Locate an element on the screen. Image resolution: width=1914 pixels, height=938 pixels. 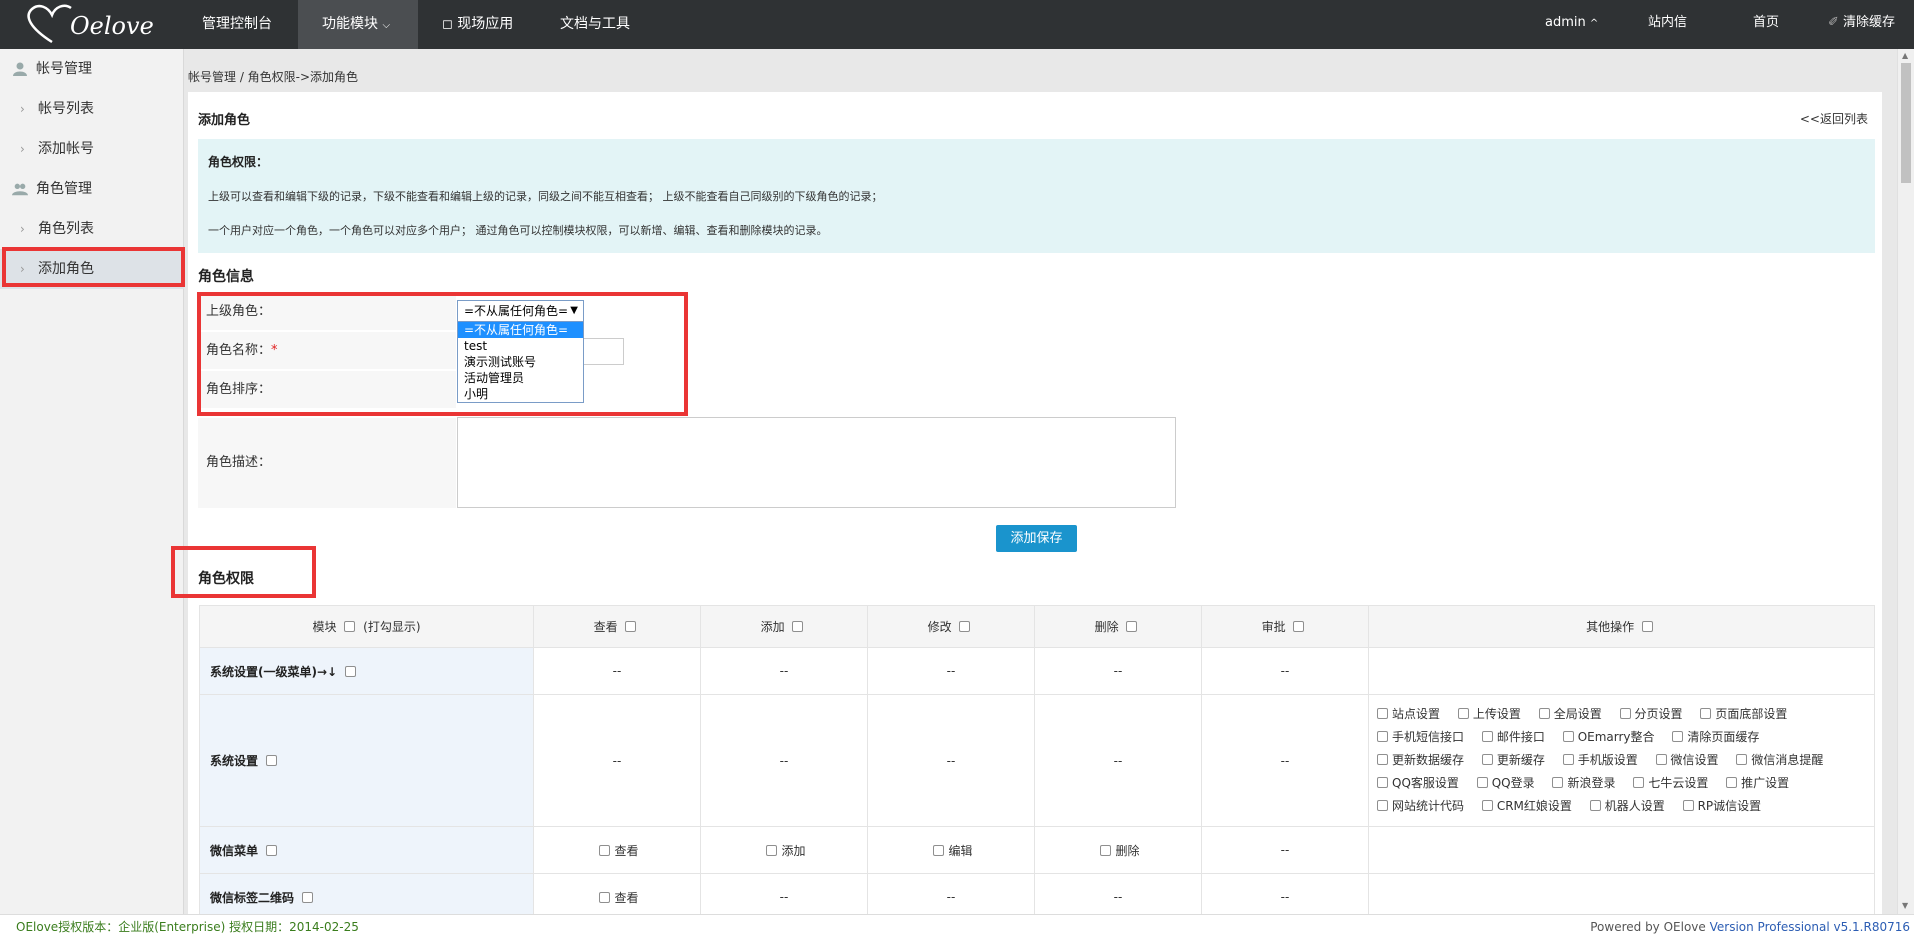
clear-cache-button: ✐ 清除缓存 is located at coordinates (1861, 24).